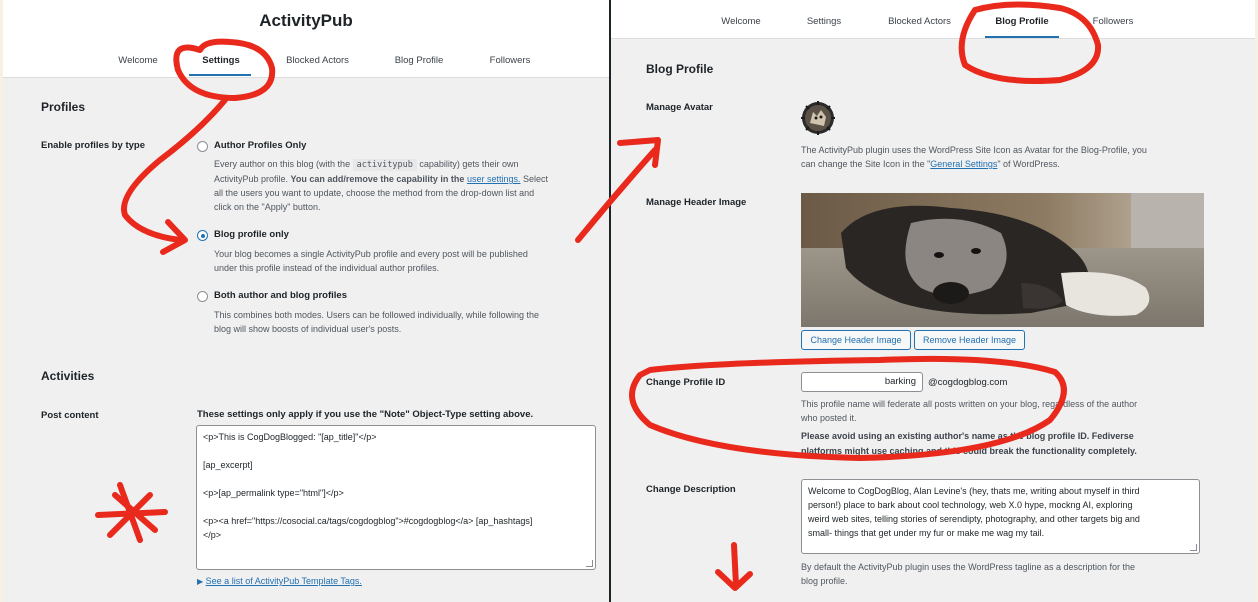  What do you see at coordinates (202, 296) in the screenshot?
I see `both-profiles-radio` at bounding box center [202, 296].